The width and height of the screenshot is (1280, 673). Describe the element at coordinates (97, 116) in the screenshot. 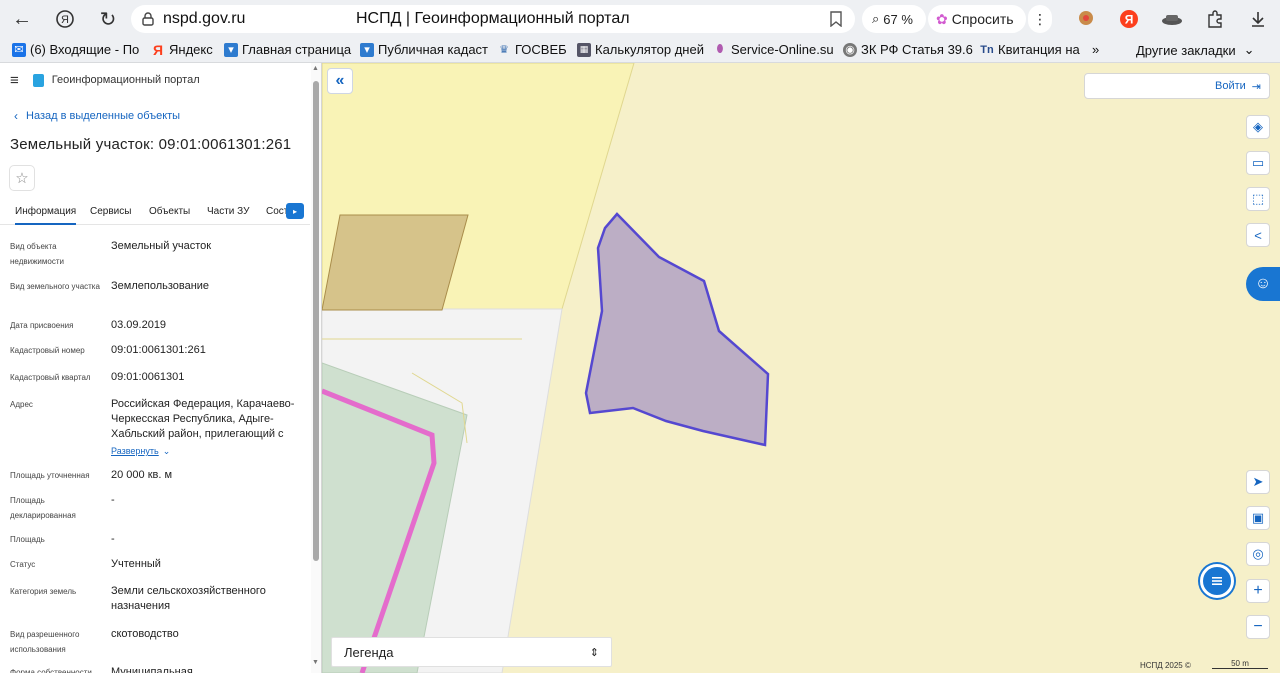

I see `back-to-selected-link: ‹ Назад в выделенные объекты` at that location.